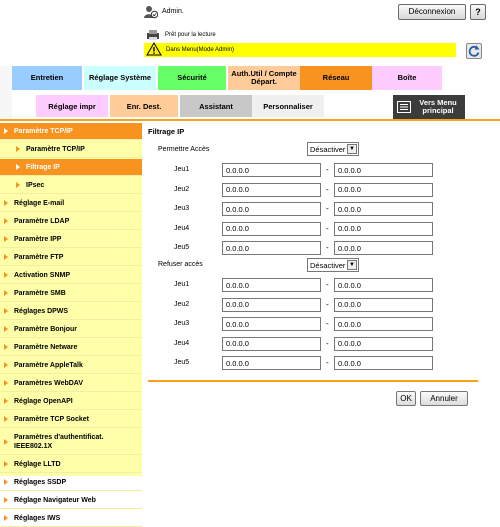 The width and height of the screenshot is (500, 527). What do you see at coordinates (42, 221) in the screenshot?
I see `sidebar-item-label: Paramètre LDAP` at bounding box center [42, 221].